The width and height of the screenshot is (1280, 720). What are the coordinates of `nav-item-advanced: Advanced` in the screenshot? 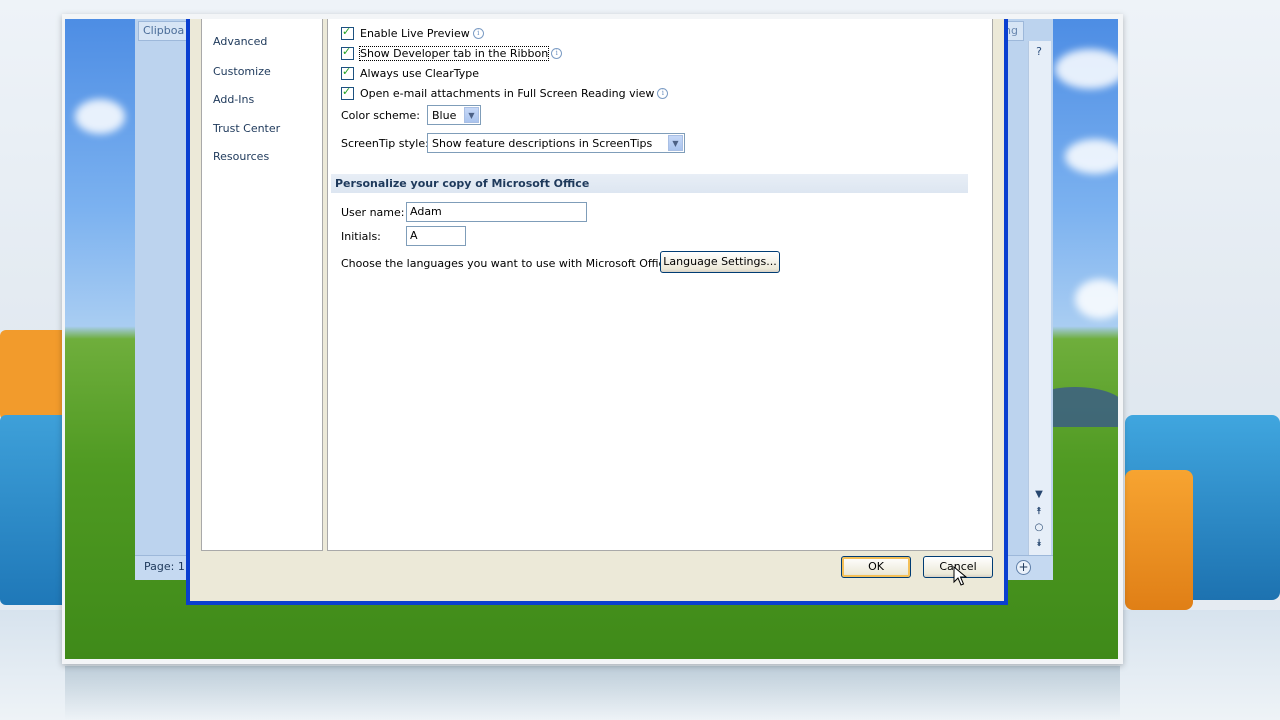 It's located at (240, 41).